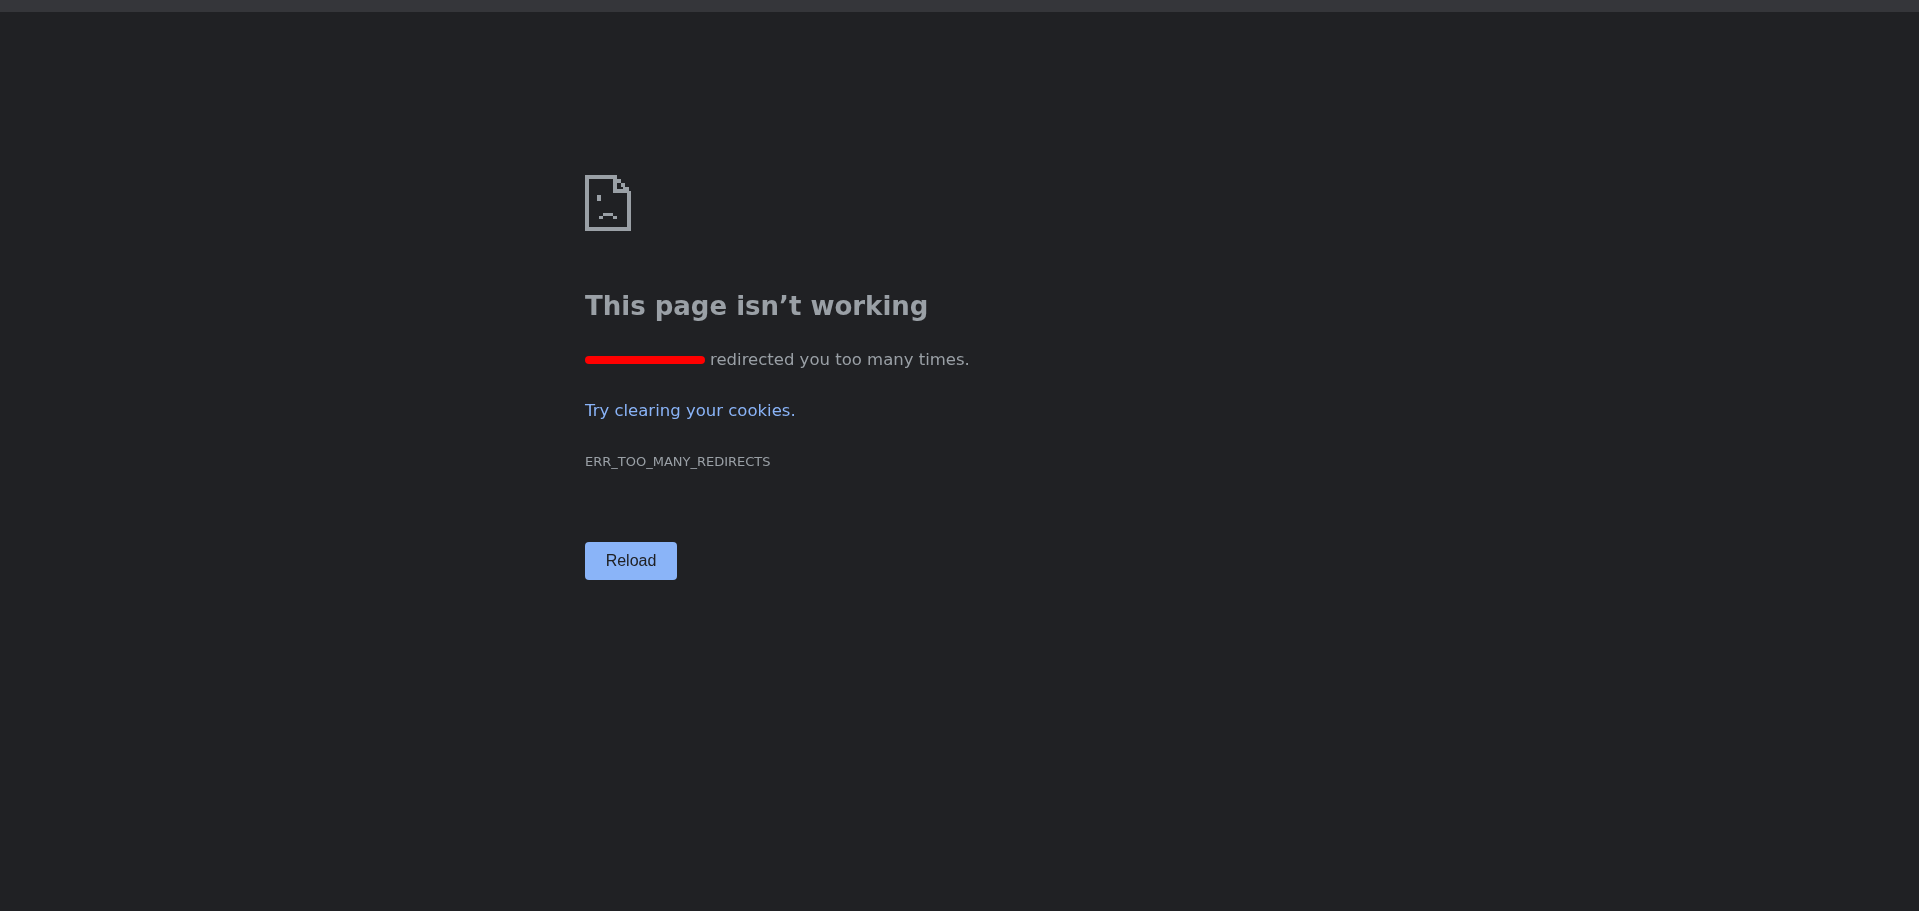 The width and height of the screenshot is (1919, 911). Describe the element at coordinates (608, 203) in the screenshot. I see `sad-page-icon` at that location.